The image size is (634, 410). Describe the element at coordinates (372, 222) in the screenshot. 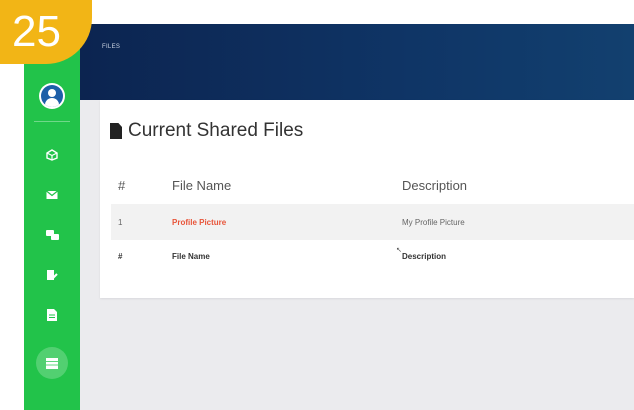

I see `table-row: 1 Profile Picture My Profile Picture` at that location.